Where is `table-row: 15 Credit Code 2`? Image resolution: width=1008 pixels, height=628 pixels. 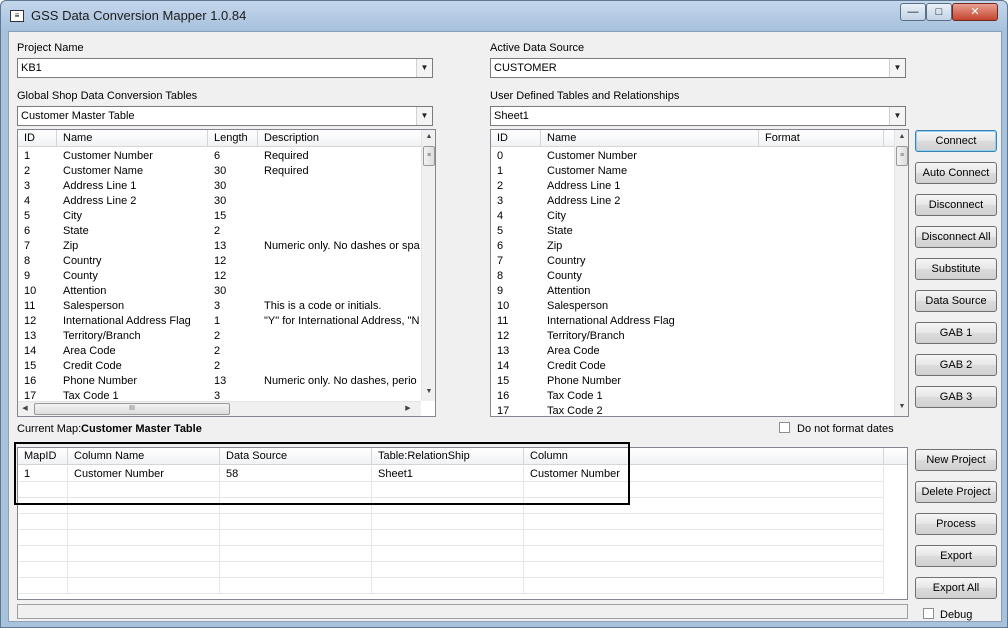 table-row: 15 Credit Code 2 is located at coordinates (219, 366).